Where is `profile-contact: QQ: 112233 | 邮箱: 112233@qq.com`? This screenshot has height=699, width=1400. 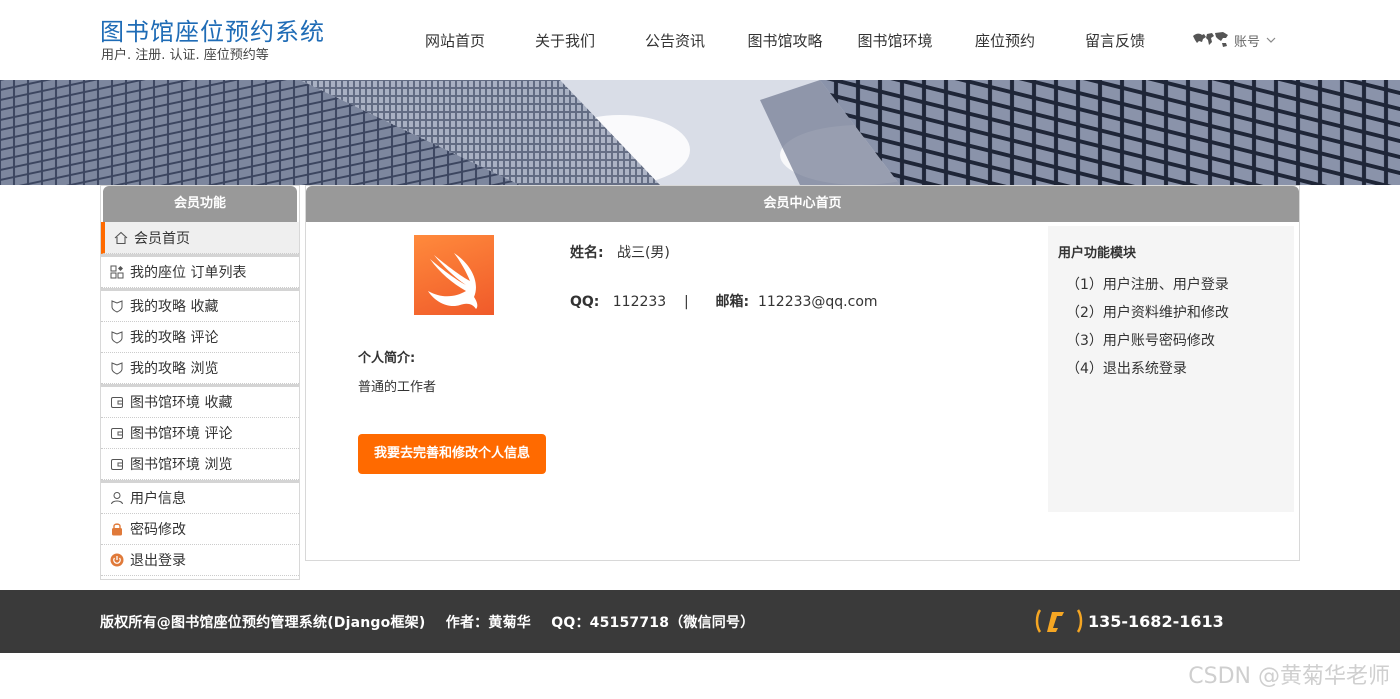
profile-contact: QQ: 112233 | 邮箱: 112233@qq.com is located at coordinates (724, 301).